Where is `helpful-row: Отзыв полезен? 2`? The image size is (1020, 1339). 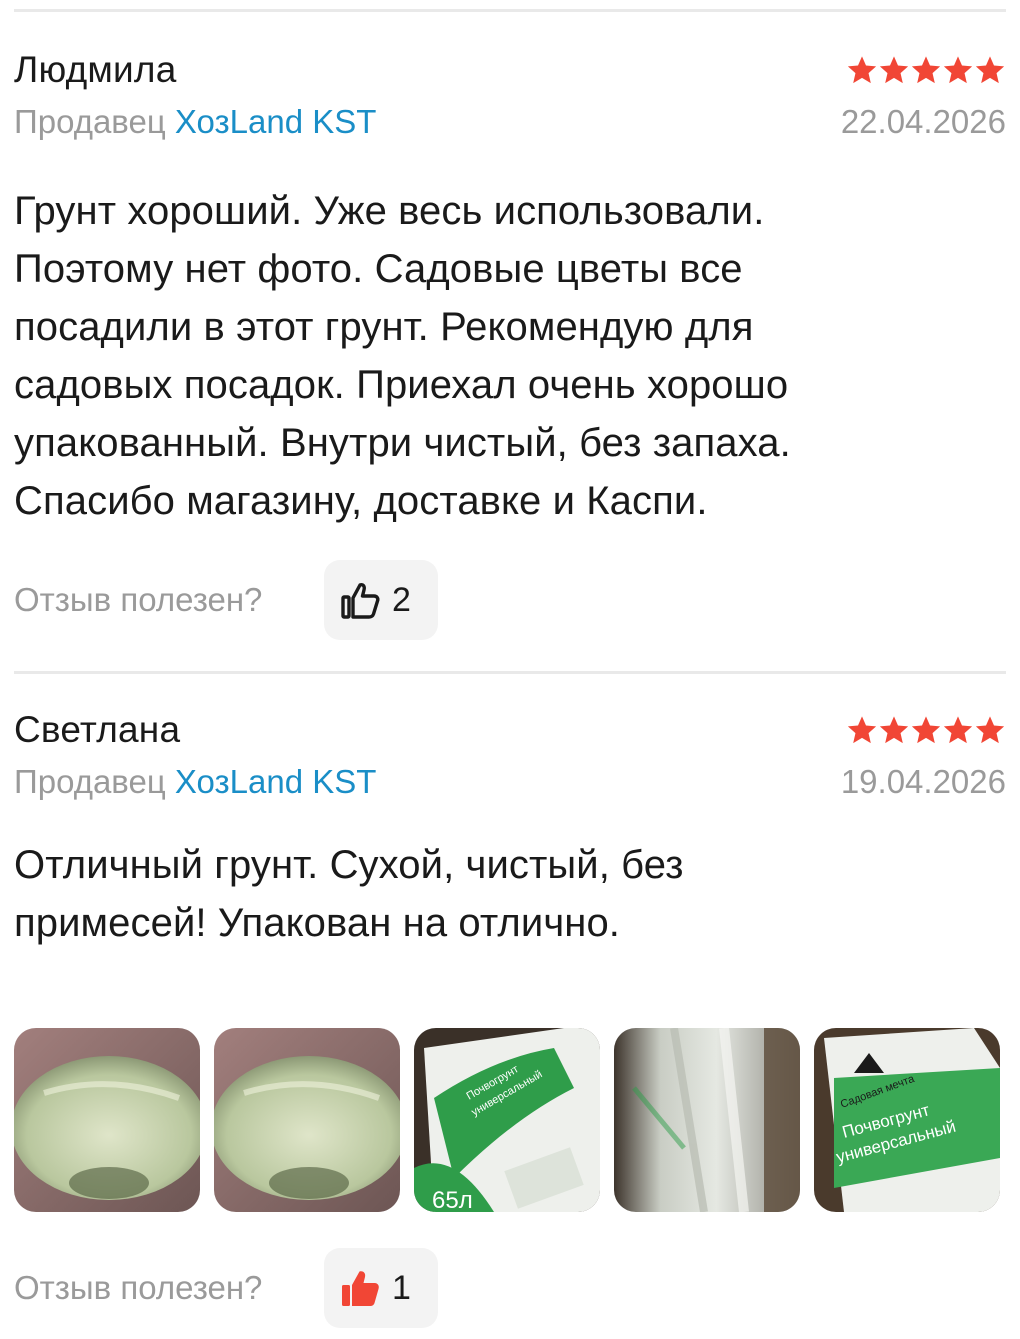 helpful-row: Отзыв полезен? 2 is located at coordinates (510, 600).